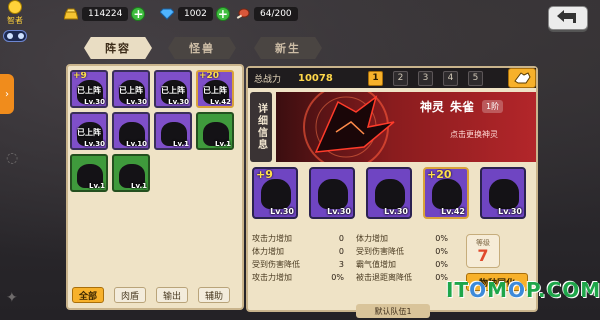 The height and width of the screenshot is (320, 600). Describe the element at coordinates (268, 251) in the screenshot. I see `stat-name: 体力增加` at that location.